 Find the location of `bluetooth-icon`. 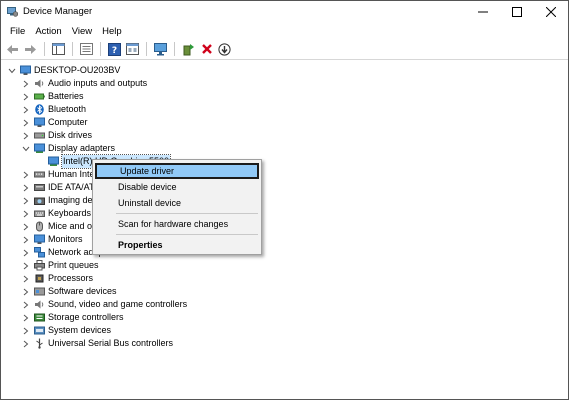

bluetooth-icon is located at coordinates (39, 109).